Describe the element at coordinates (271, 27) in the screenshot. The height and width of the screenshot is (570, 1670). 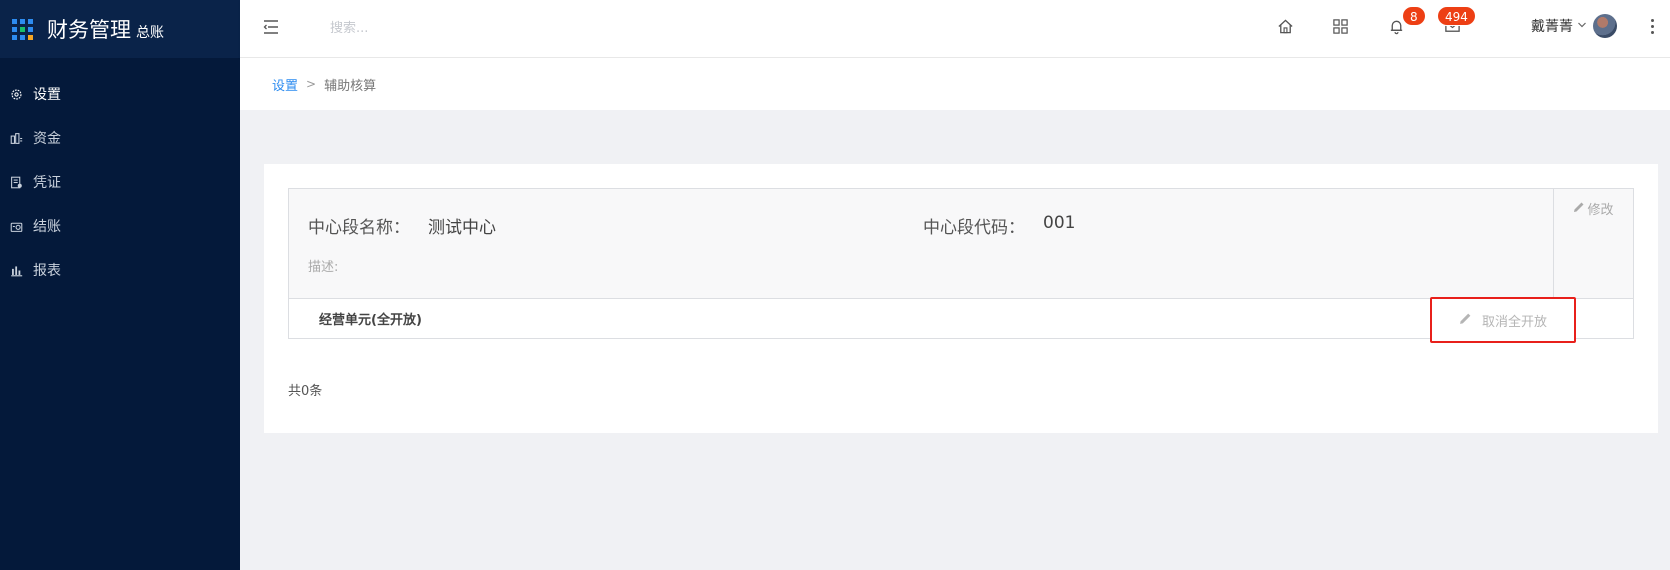
I see `menu-collapse-icon` at that location.